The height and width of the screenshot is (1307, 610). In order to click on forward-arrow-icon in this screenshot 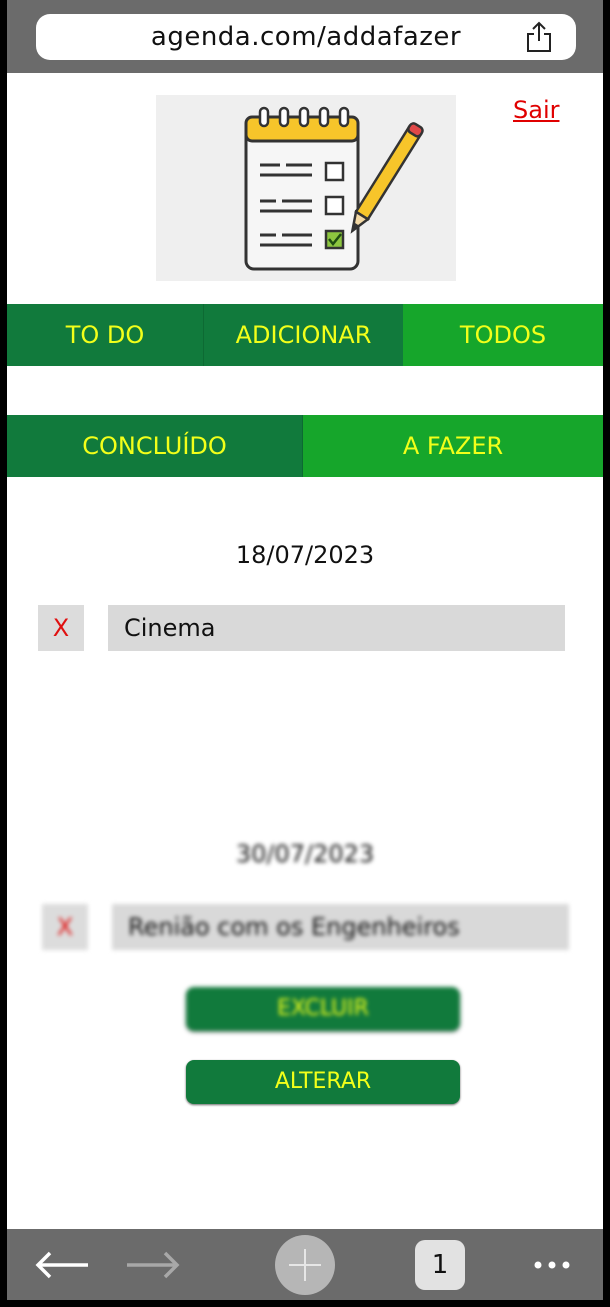, I will do `click(153, 1264)`.